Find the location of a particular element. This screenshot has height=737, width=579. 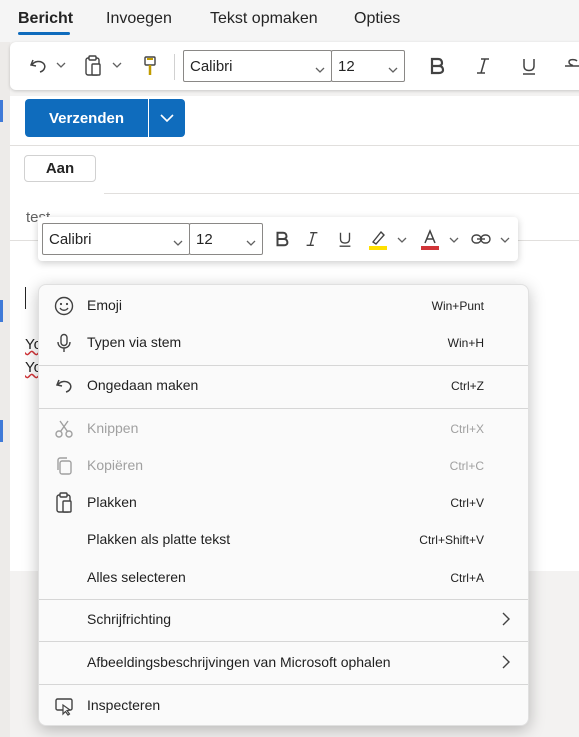

menu-item-shortcut: Ctrl+C is located at coordinates (466, 466).